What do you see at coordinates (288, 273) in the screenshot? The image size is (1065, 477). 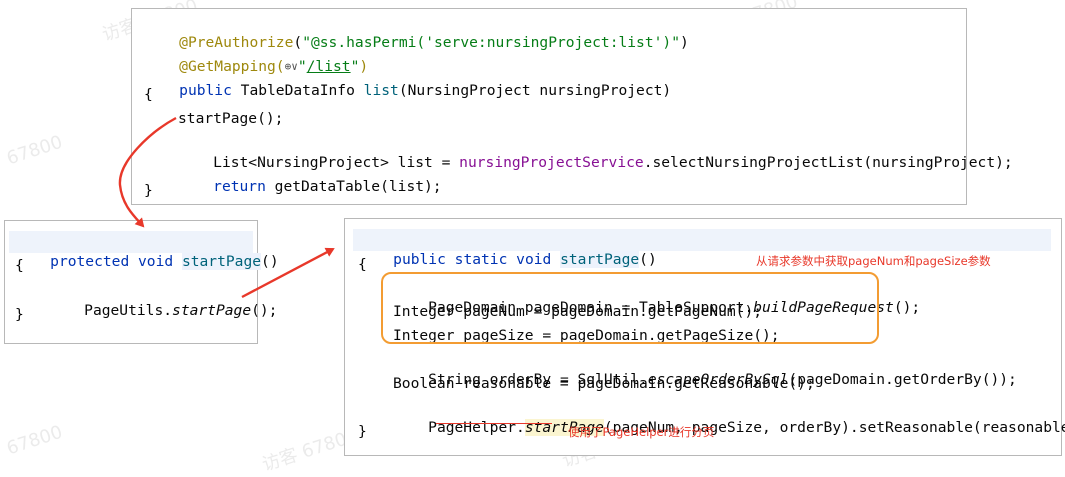 I see `arrow-to-pageutils-start-page` at bounding box center [288, 273].